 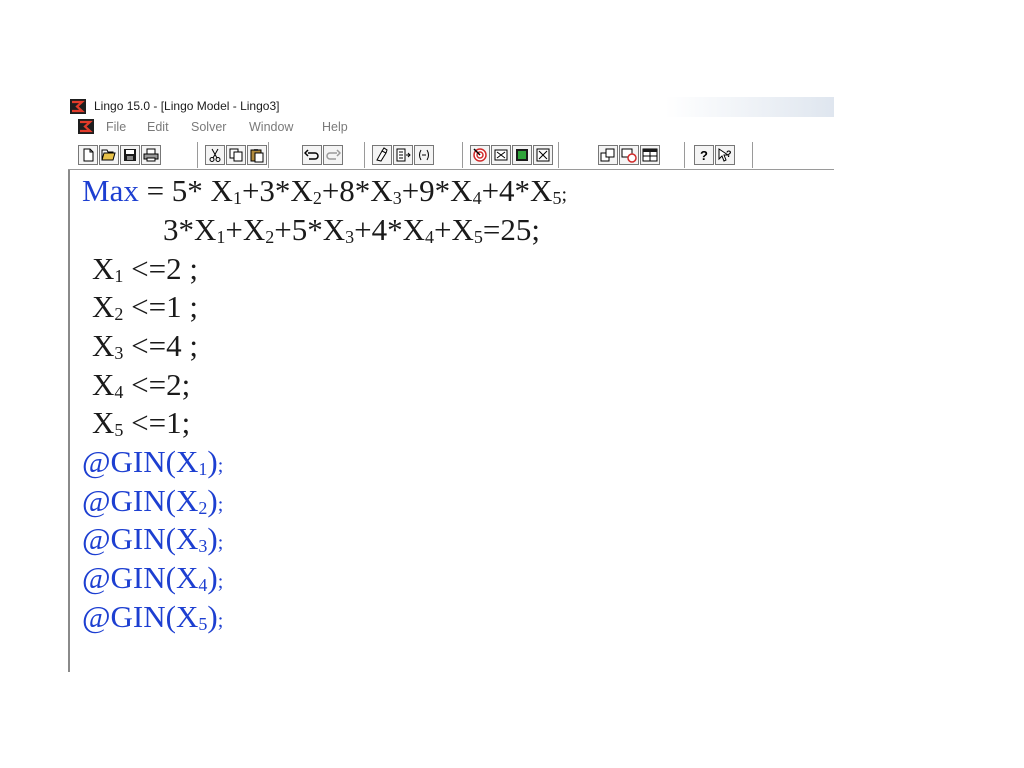 I want to click on lingo-logo-icon, so click(x=78, y=106).